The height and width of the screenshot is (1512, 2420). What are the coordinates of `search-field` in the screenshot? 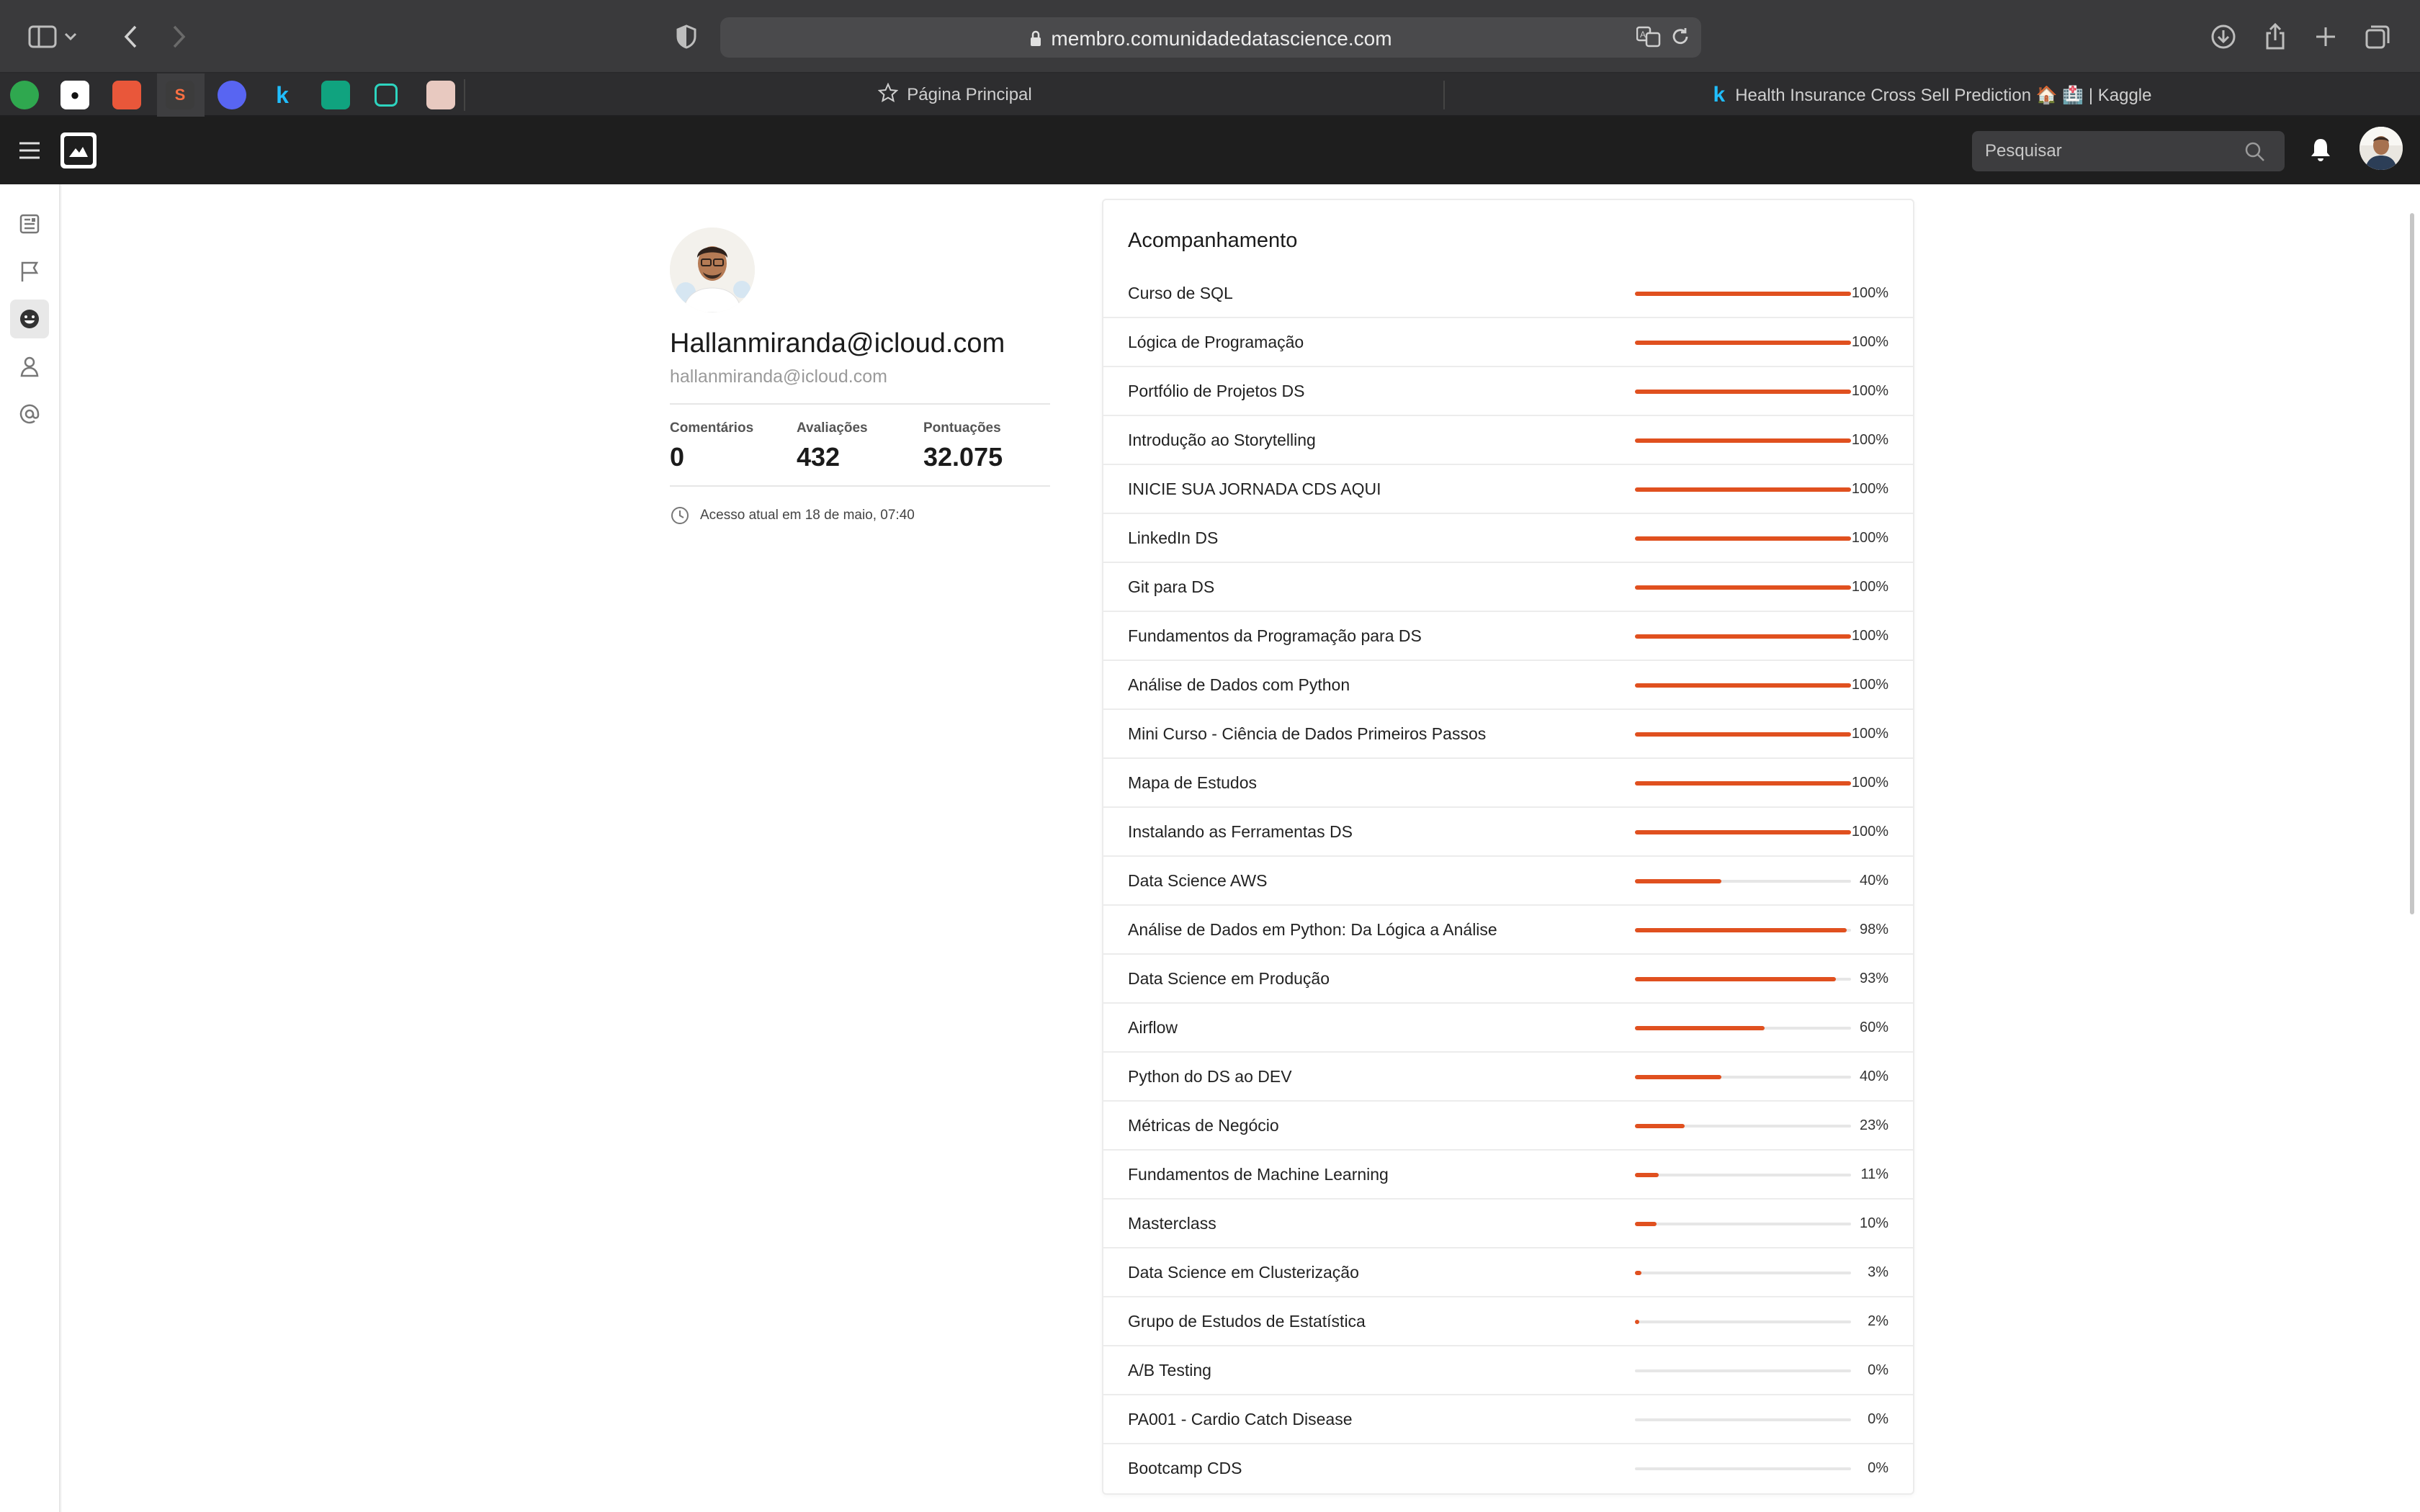 It's located at (2128, 151).